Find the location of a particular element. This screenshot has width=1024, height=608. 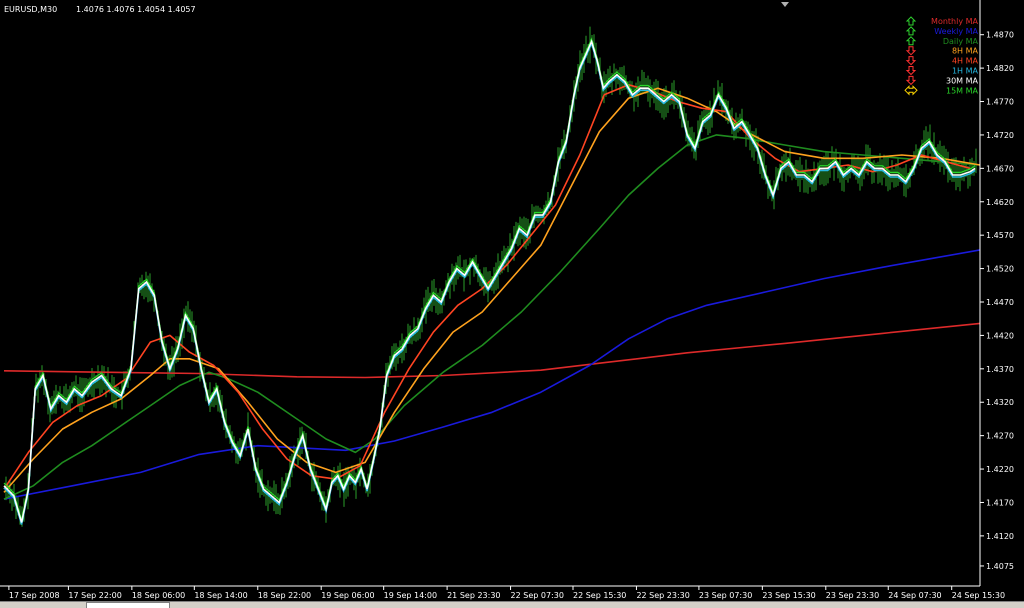

legend-label: Weekly MA is located at coordinates (956, 31).